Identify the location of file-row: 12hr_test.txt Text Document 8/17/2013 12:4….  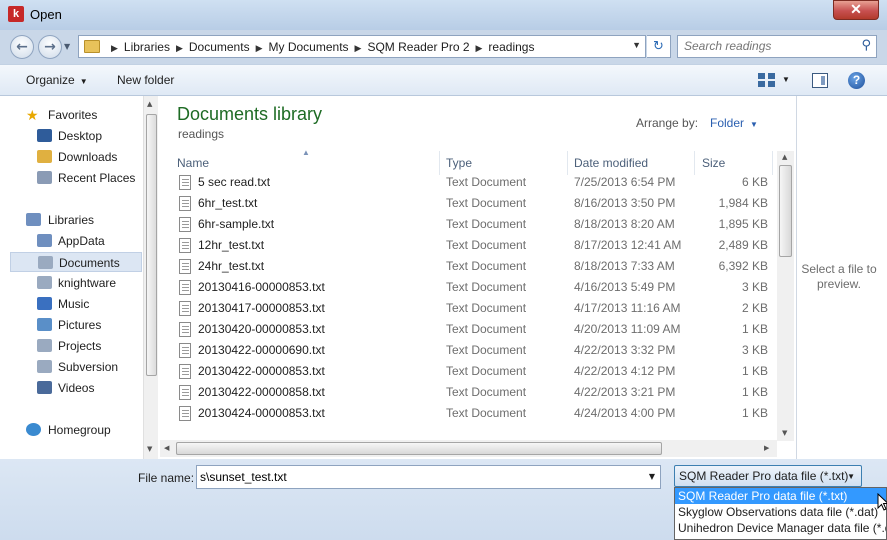
(467, 245).